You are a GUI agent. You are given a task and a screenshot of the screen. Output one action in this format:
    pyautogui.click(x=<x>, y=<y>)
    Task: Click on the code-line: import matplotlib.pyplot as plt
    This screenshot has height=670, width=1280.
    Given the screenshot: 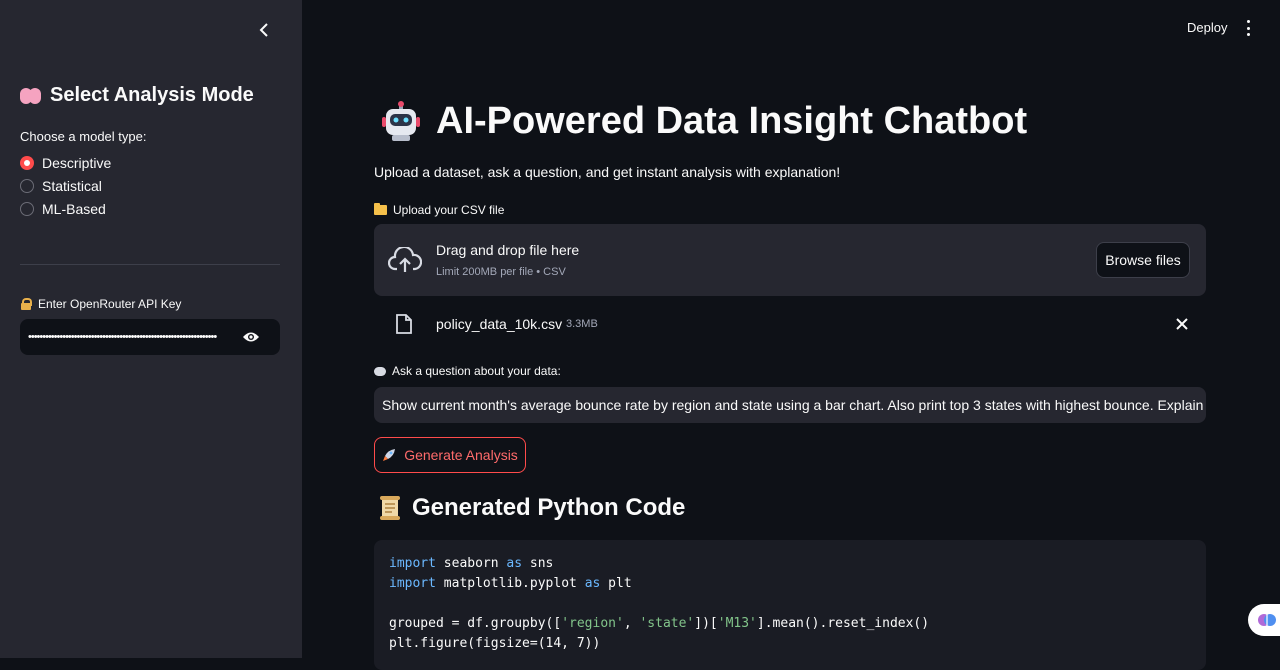 What is the action you would take?
    pyautogui.click(x=510, y=583)
    